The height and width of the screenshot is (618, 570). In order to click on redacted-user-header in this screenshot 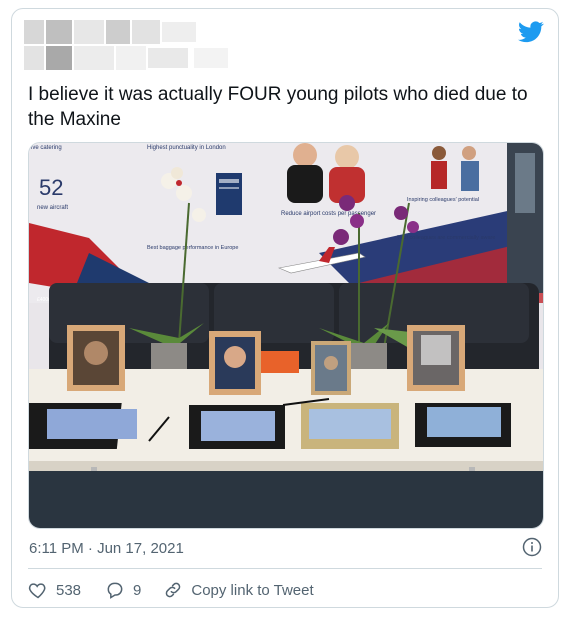, I will do `click(126, 45)`.